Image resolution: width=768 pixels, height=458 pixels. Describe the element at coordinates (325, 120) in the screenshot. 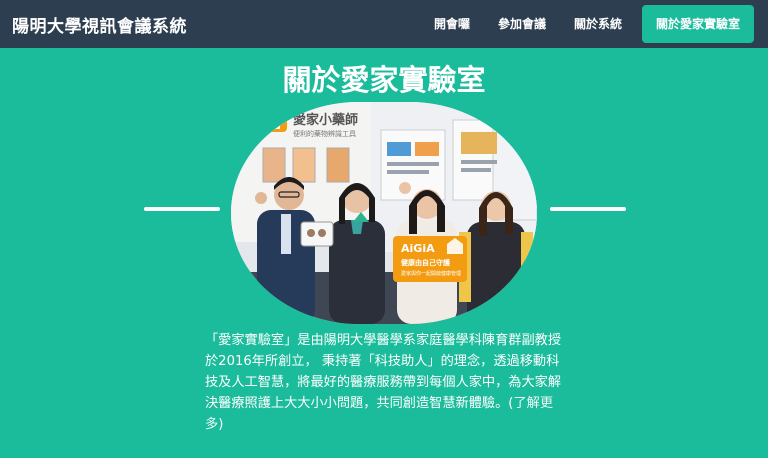

I see `sign-title: 愛家小藥師` at that location.